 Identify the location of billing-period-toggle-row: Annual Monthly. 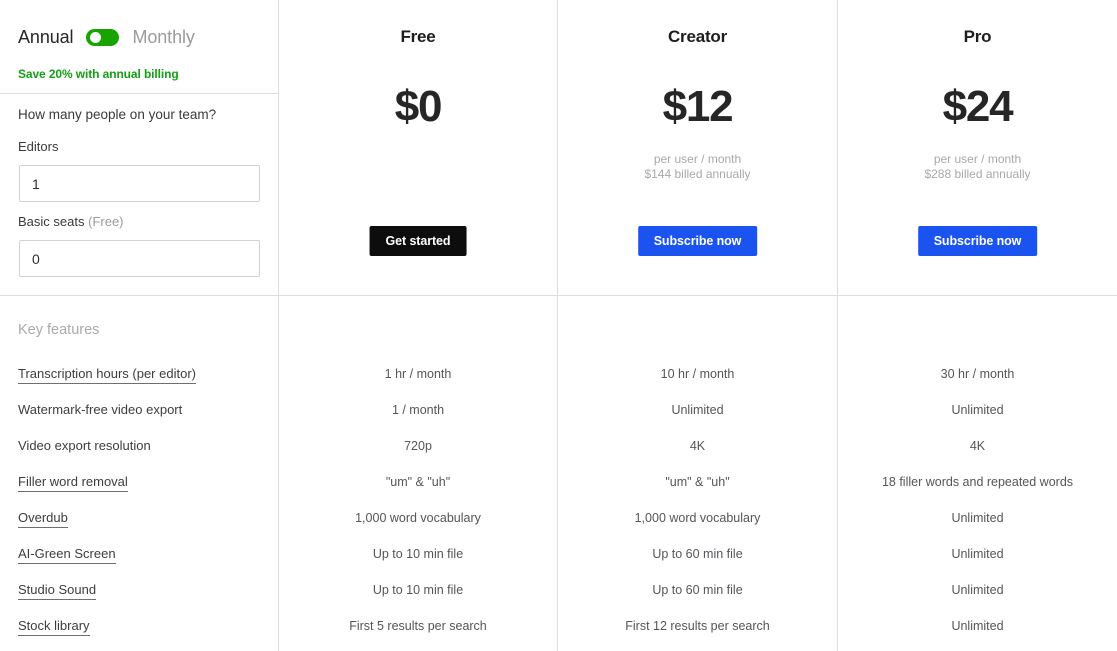
(106, 37).